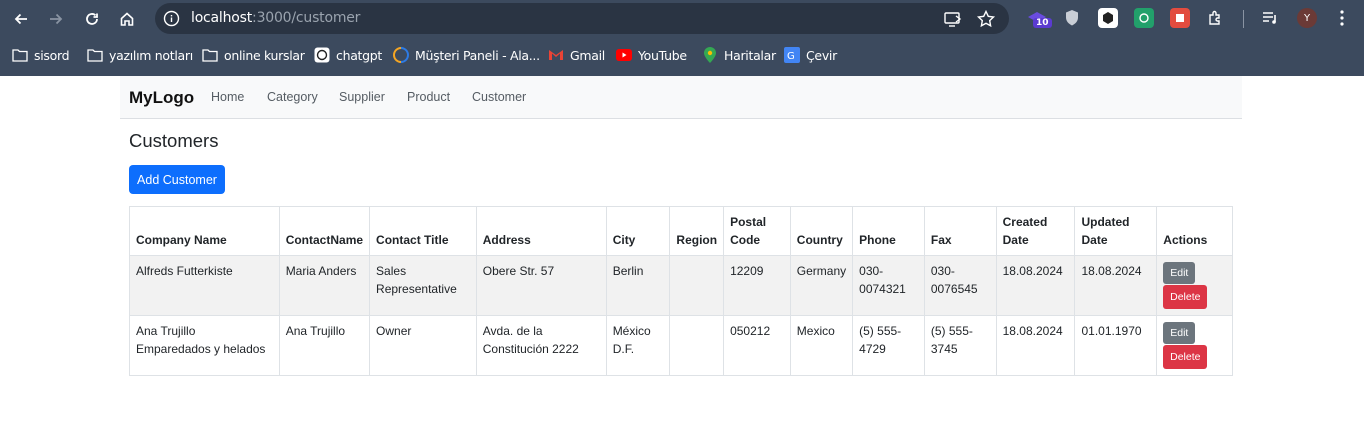 This screenshot has height=429, width=1364. Describe the element at coordinates (423, 285) in the screenshot. I see `table-cell: Sales Representative` at that location.